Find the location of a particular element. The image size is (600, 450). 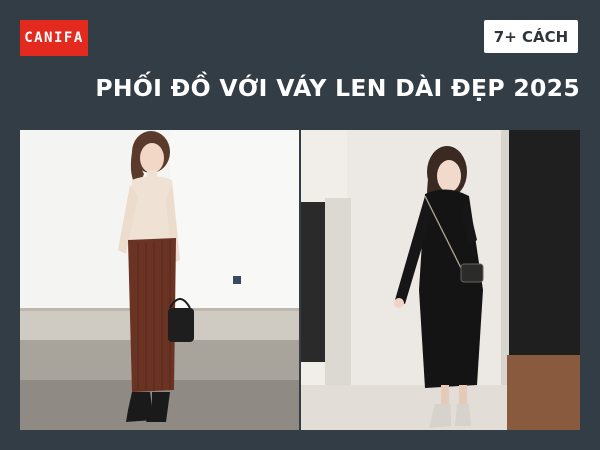

canifa-logo: CANIFA is located at coordinates (54, 38).